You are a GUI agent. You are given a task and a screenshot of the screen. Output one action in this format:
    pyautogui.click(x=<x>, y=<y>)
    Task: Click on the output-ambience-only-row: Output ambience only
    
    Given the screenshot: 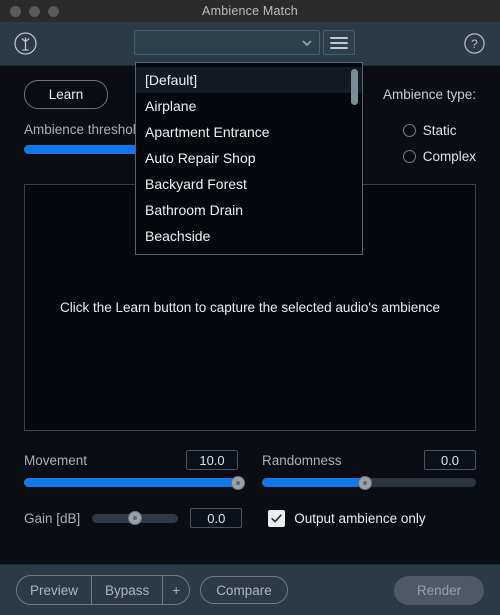 What is the action you would take?
    pyautogui.click(x=347, y=518)
    